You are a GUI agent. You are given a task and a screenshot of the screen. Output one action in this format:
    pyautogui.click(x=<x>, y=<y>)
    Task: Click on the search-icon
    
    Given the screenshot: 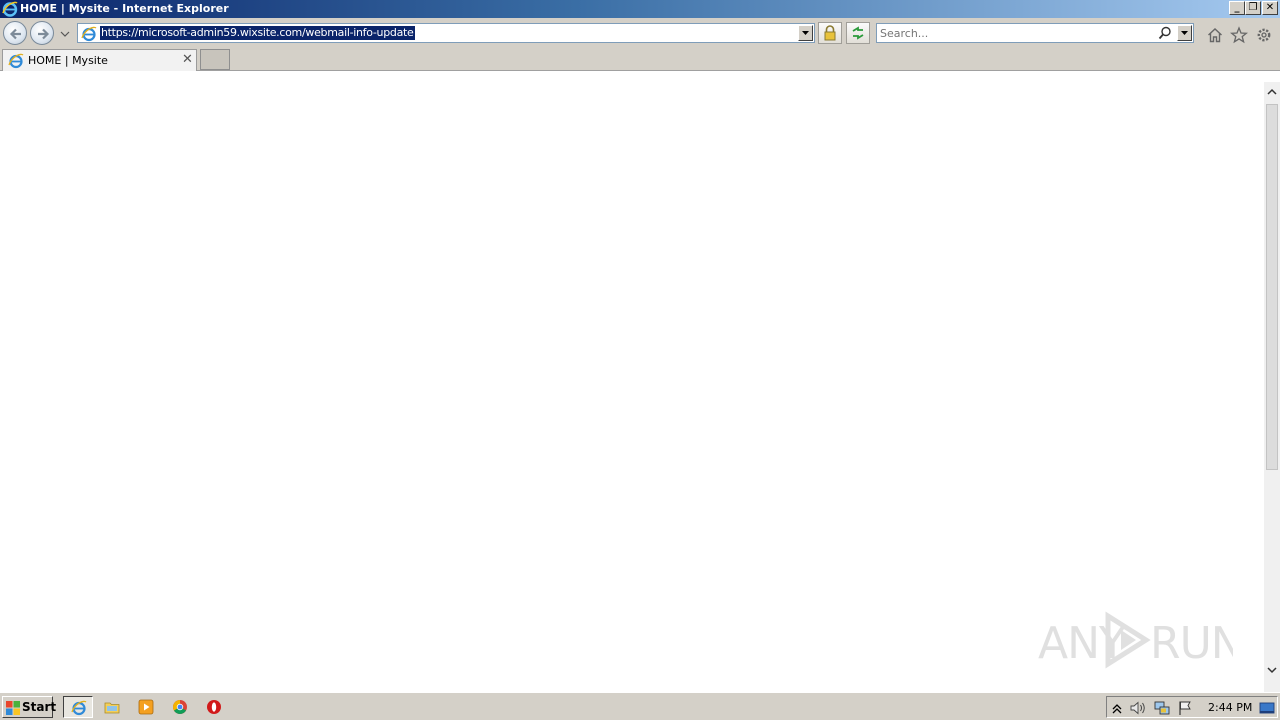 What is the action you would take?
    pyautogui.click(x=1165, y=33)
    